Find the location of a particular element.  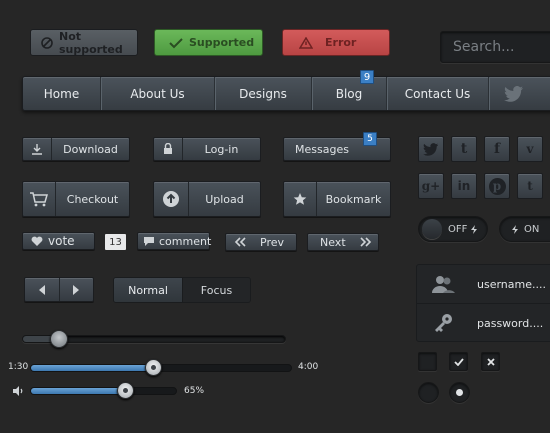

lock-icon is located at coordinates (168, 149).